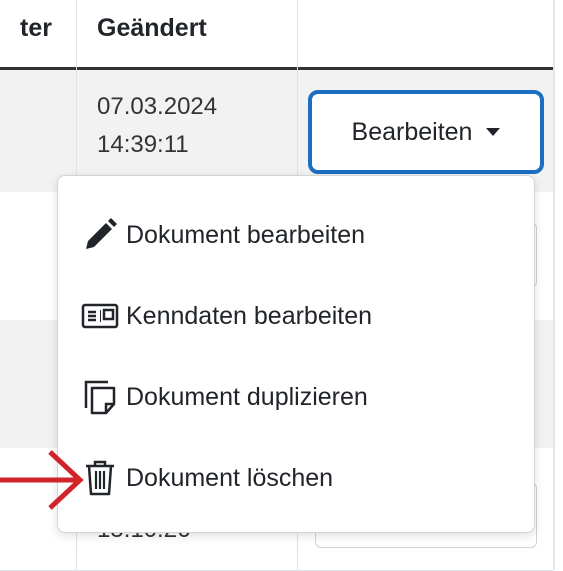  Describe the element at coordinates (143, 144) in the screenshot. I see `changed-time: 14:39:11` at that location.